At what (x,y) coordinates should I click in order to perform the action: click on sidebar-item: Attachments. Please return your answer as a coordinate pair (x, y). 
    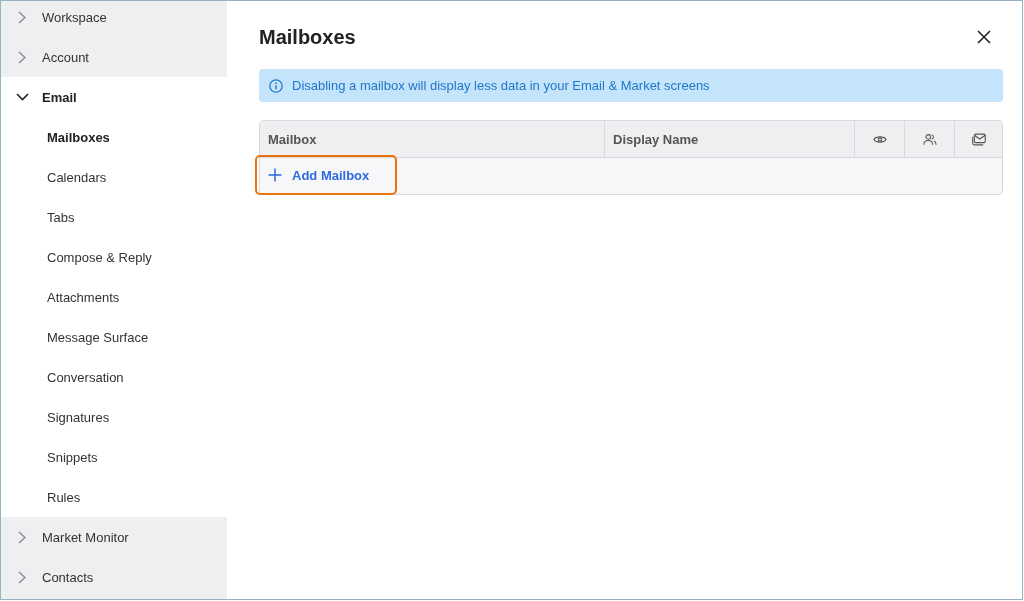
    Looking at the image, I should click on (114, 297).